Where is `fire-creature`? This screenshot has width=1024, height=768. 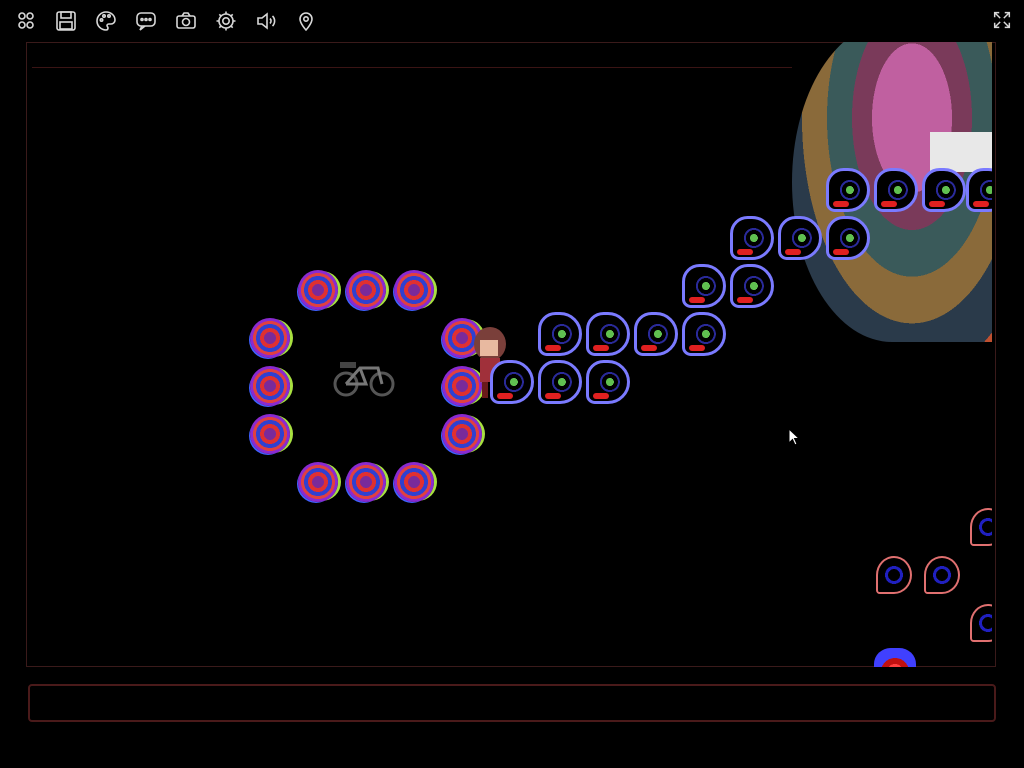
fire-creature is located at coordinates (895, 657).